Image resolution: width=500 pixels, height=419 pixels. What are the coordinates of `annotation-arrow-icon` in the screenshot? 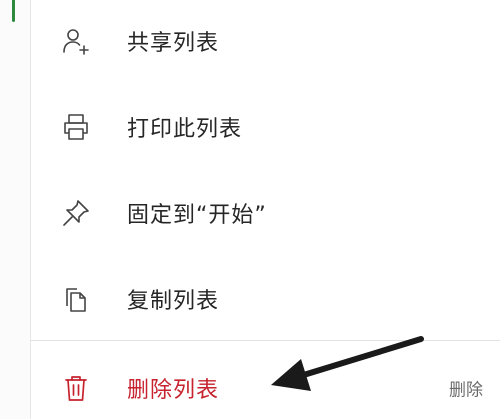 It's located at (347, 363).